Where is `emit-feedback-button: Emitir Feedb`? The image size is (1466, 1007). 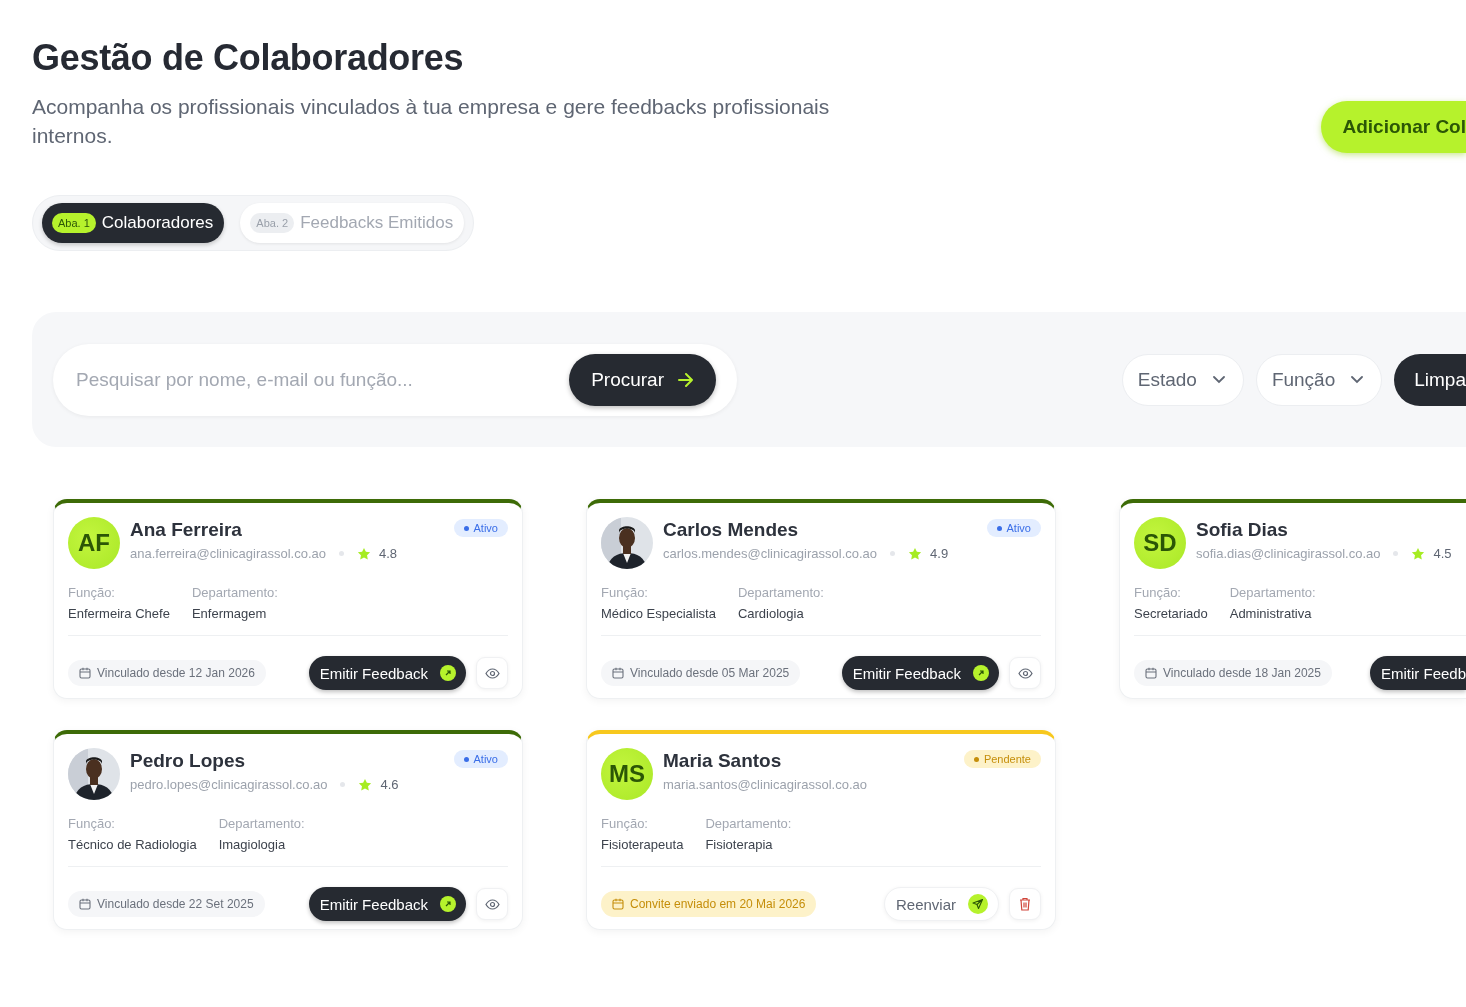
emit-feedback-button: Emitir Feedb is located at coordinates (1417, 673).